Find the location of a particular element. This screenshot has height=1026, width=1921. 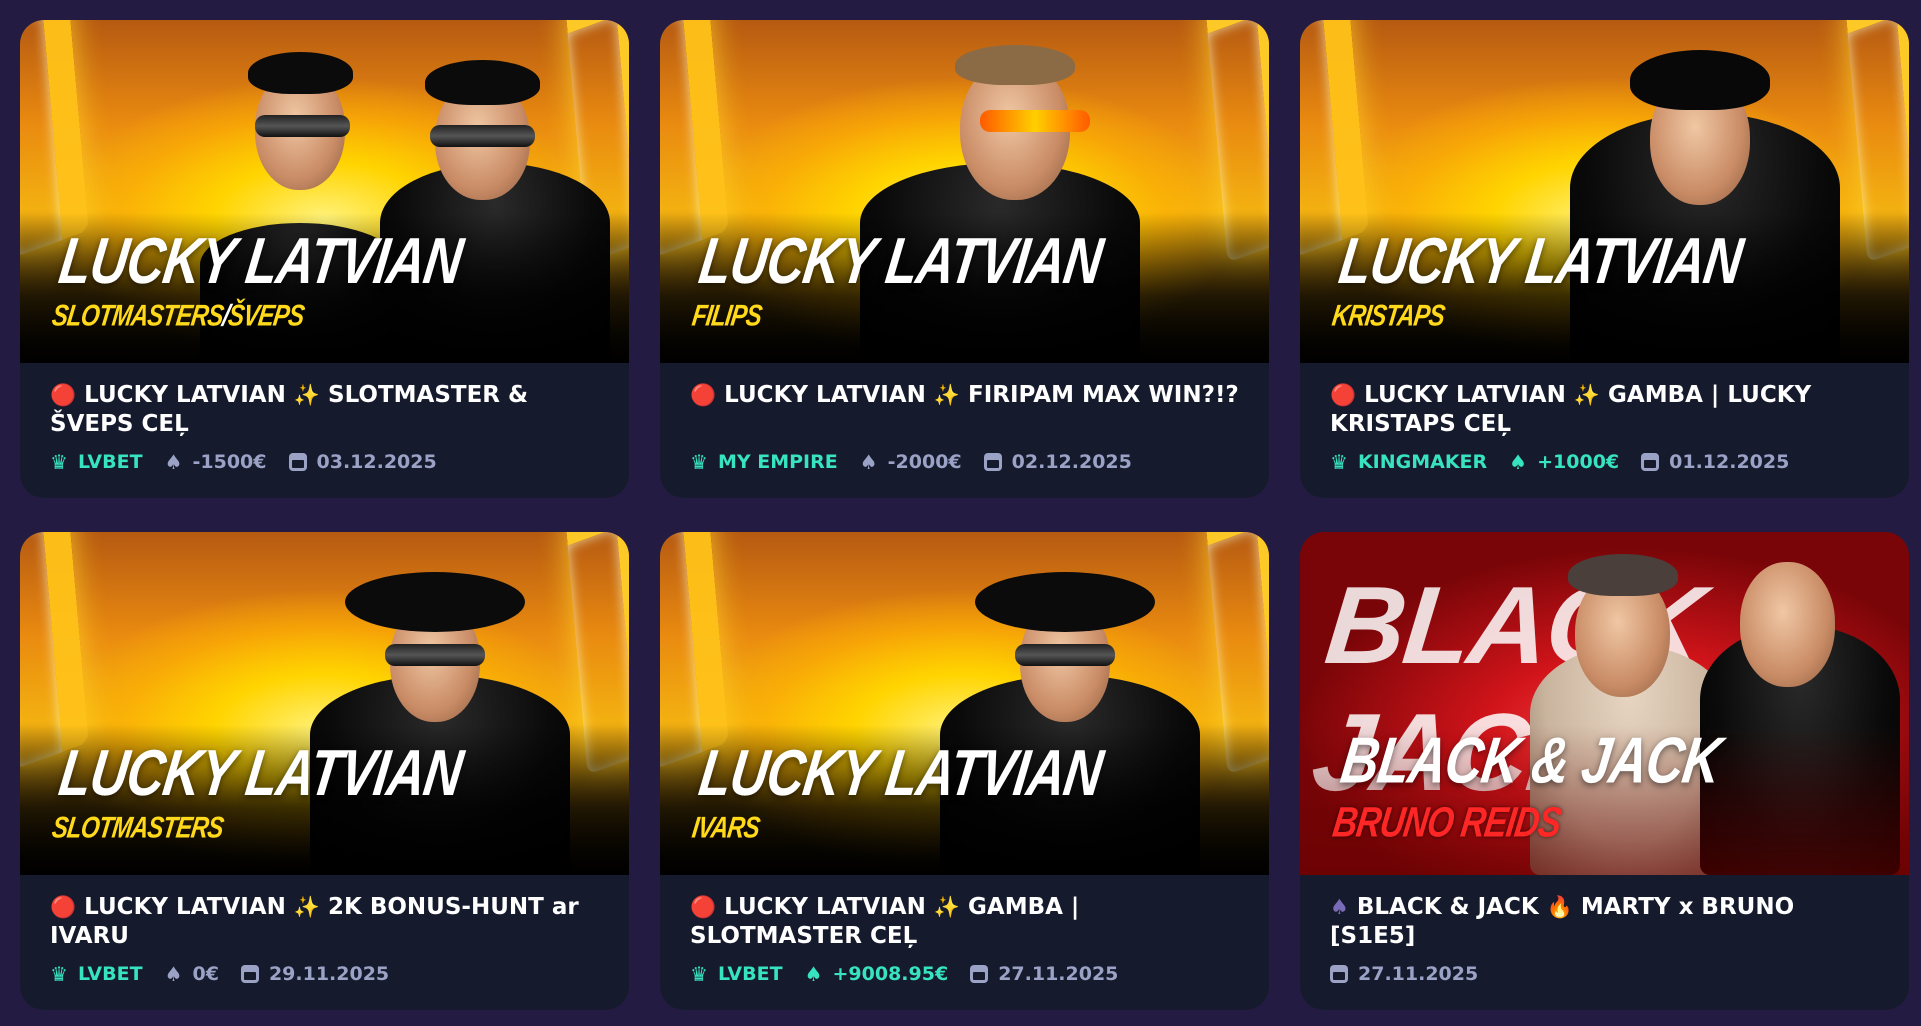

thumbnail-title: BLACK & JACK is located at coordinates (1530, 761).